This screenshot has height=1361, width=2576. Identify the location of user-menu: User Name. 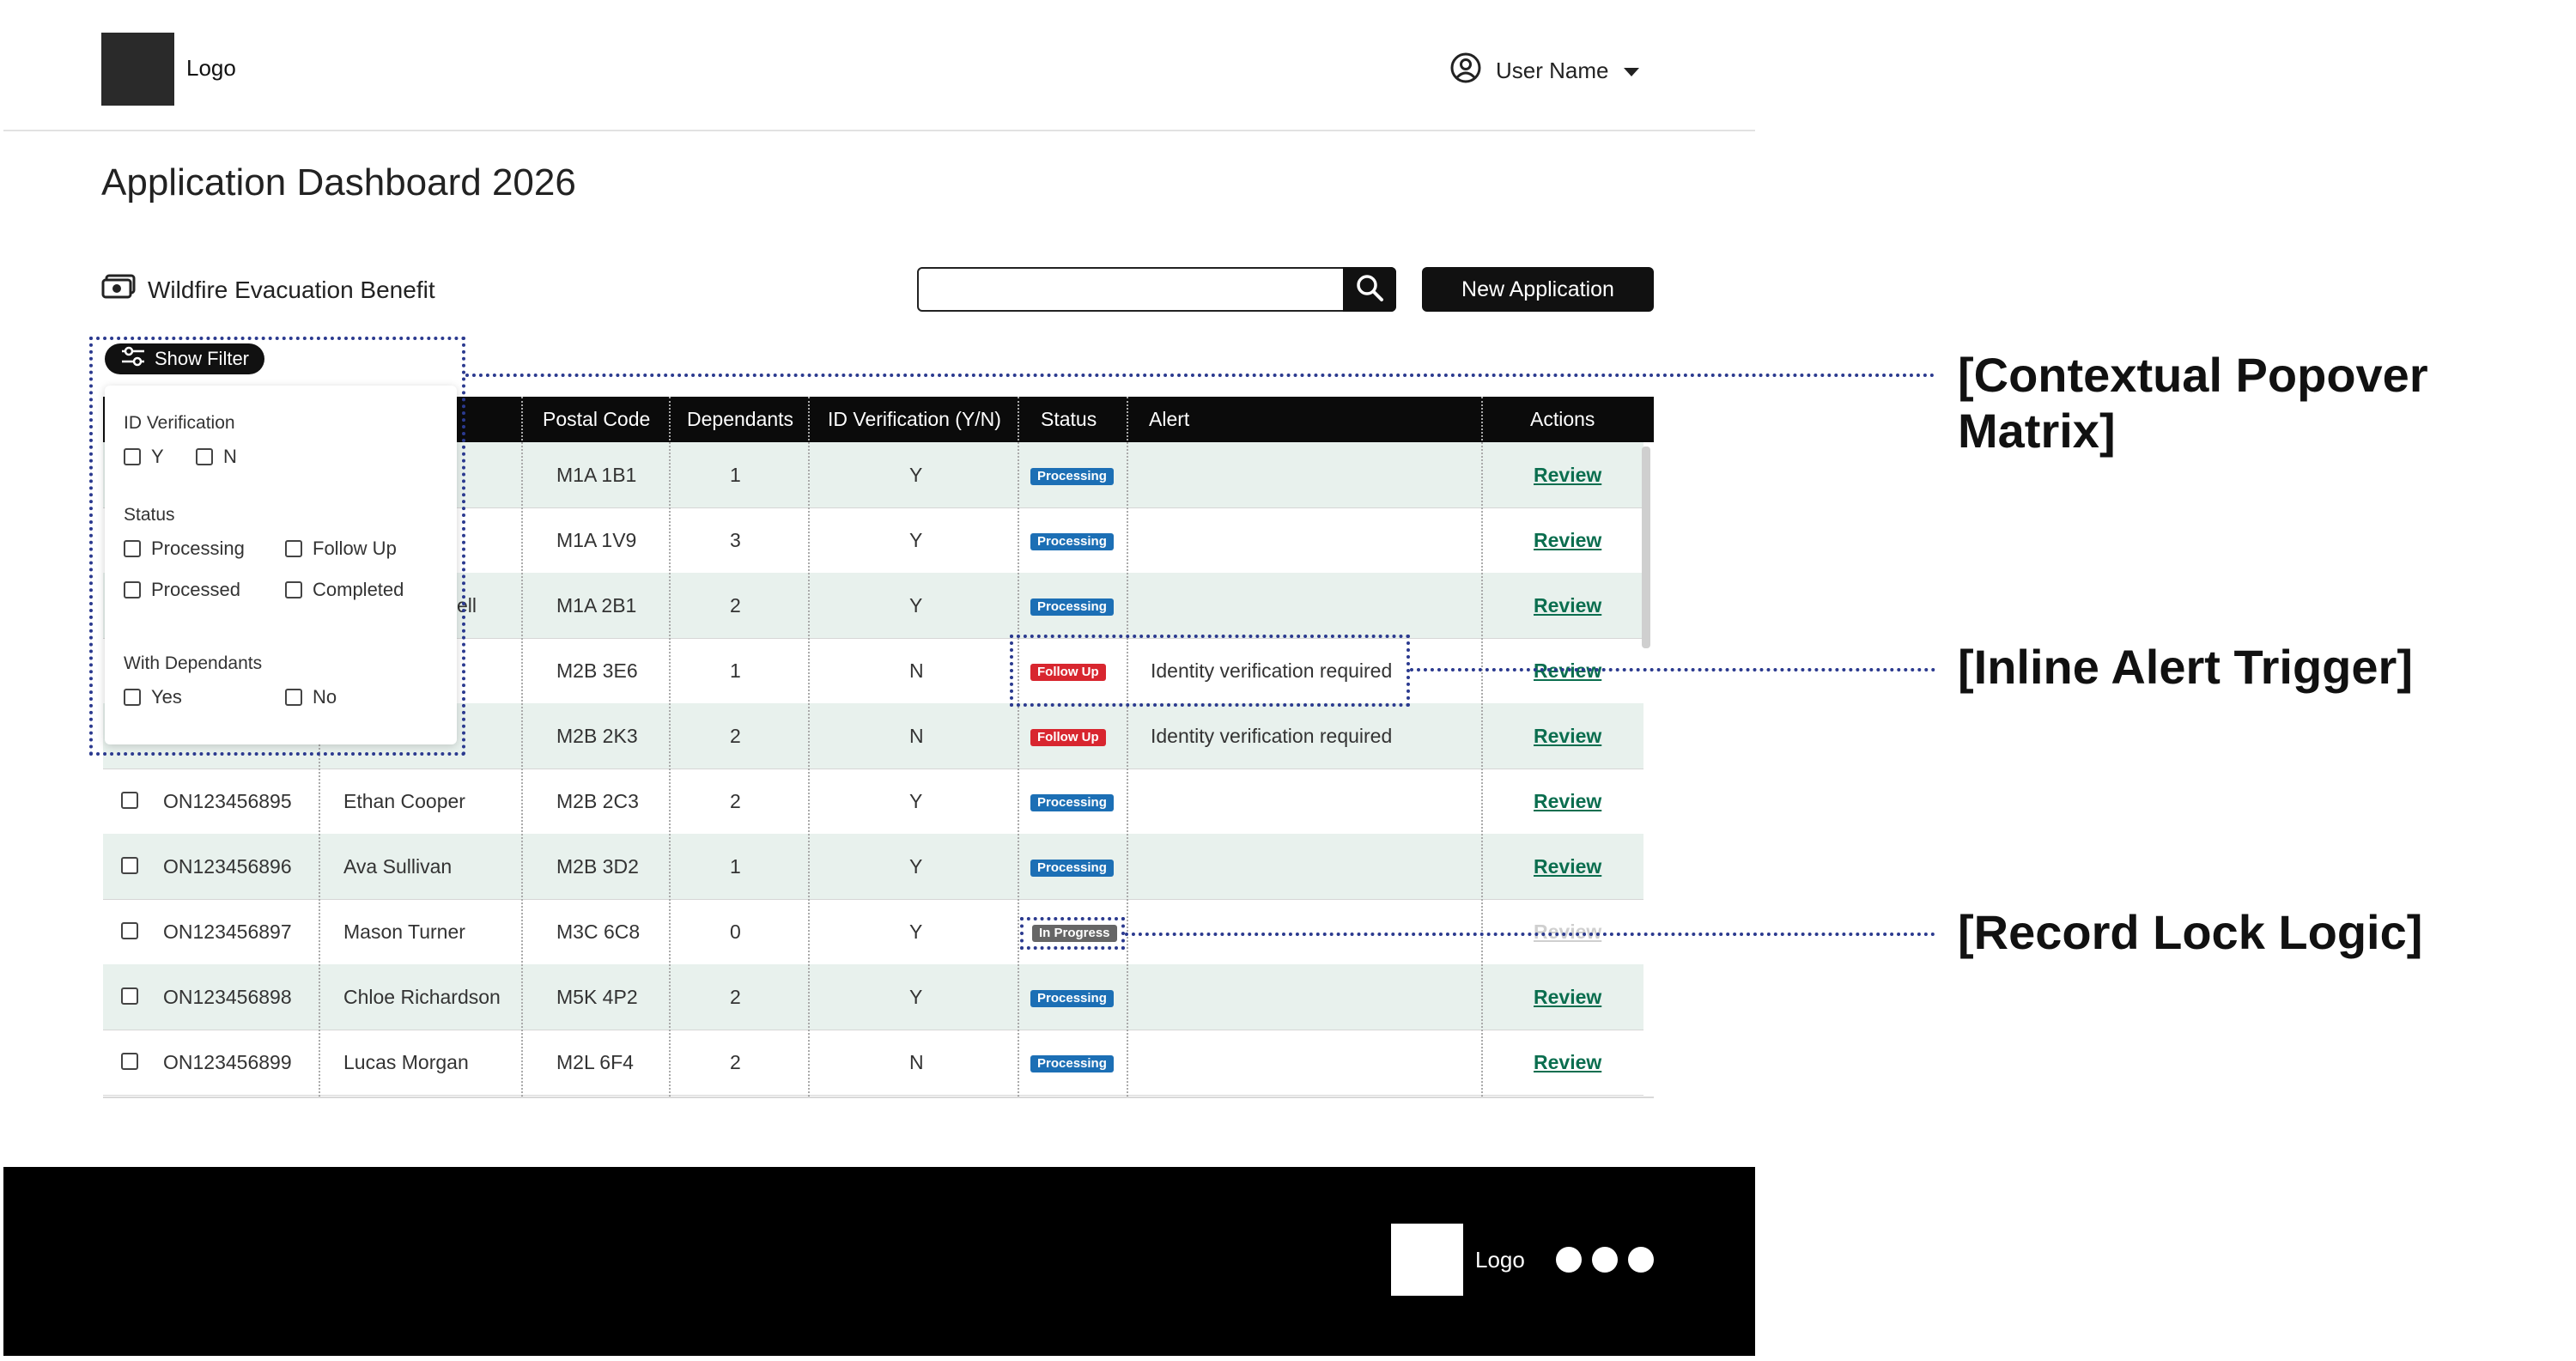
(1545, 71).